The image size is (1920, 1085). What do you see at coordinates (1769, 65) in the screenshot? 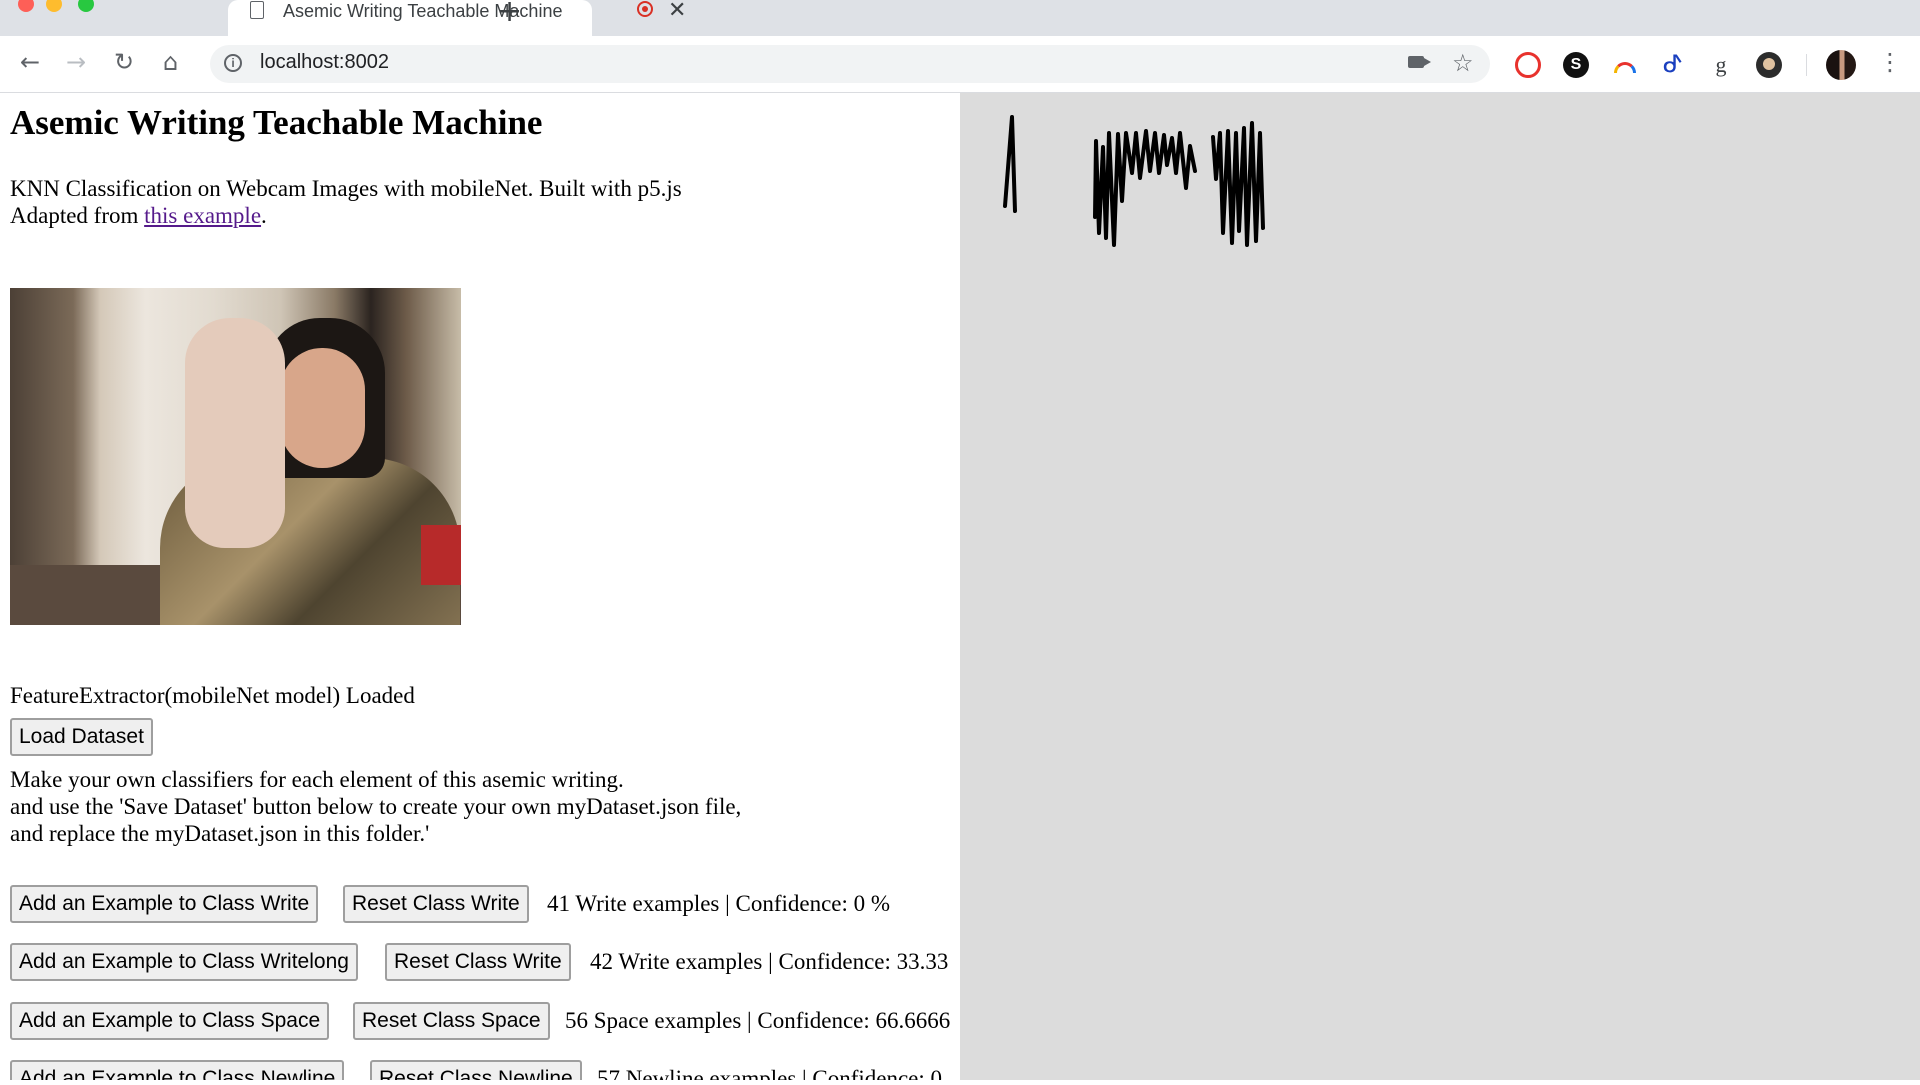
I see `extension-agent-icon` at bounding box center [1769, 65].